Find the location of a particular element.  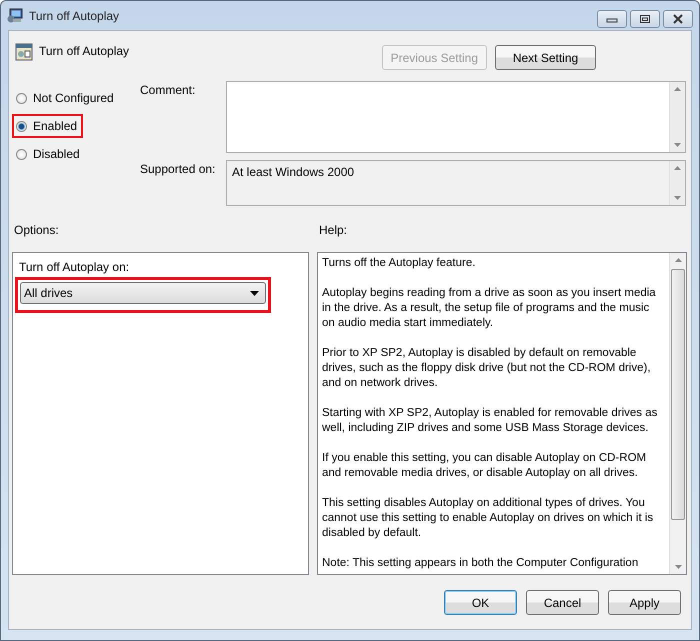

caret-icon is located at coordinates (254, 293).